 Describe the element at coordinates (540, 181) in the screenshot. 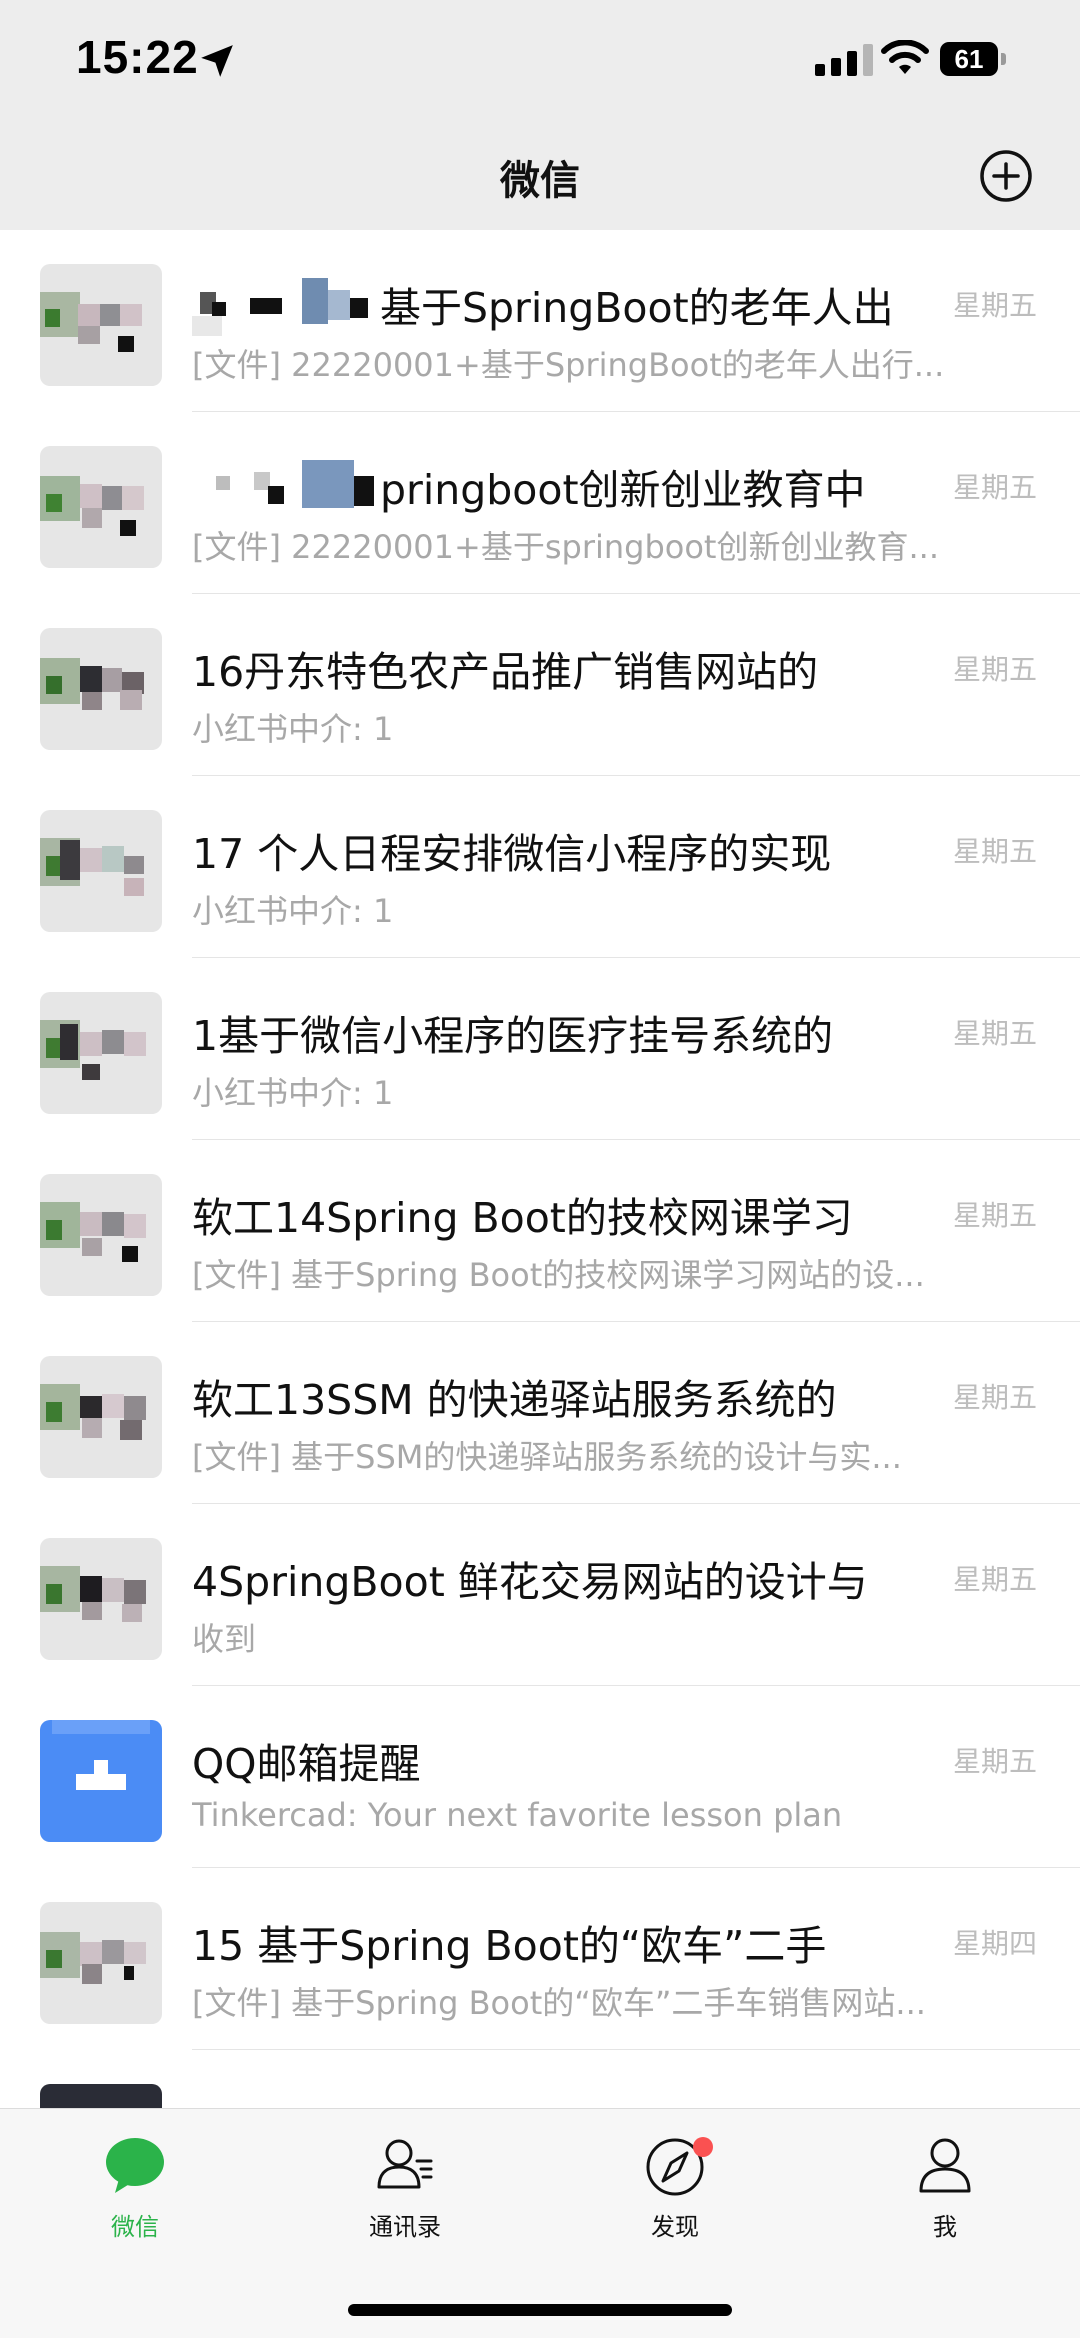

I see `page-title: 微信` at that location.